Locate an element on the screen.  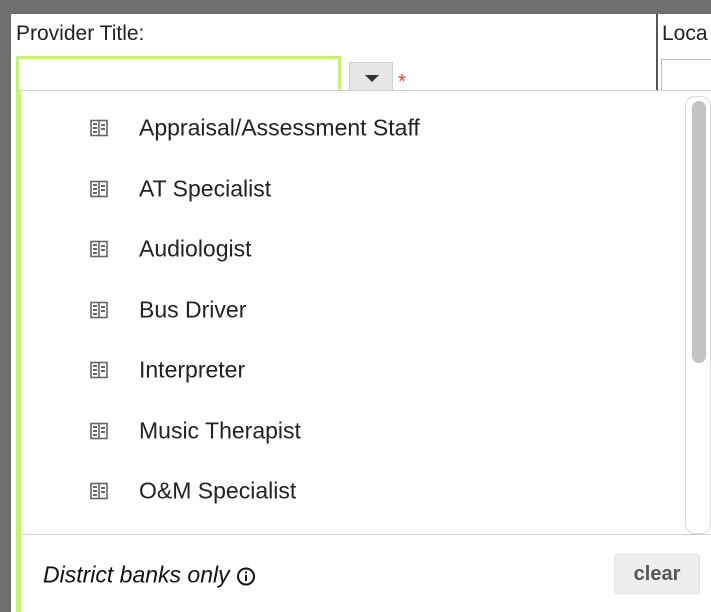
required-indicator: * is located at coordinates (402, 82).